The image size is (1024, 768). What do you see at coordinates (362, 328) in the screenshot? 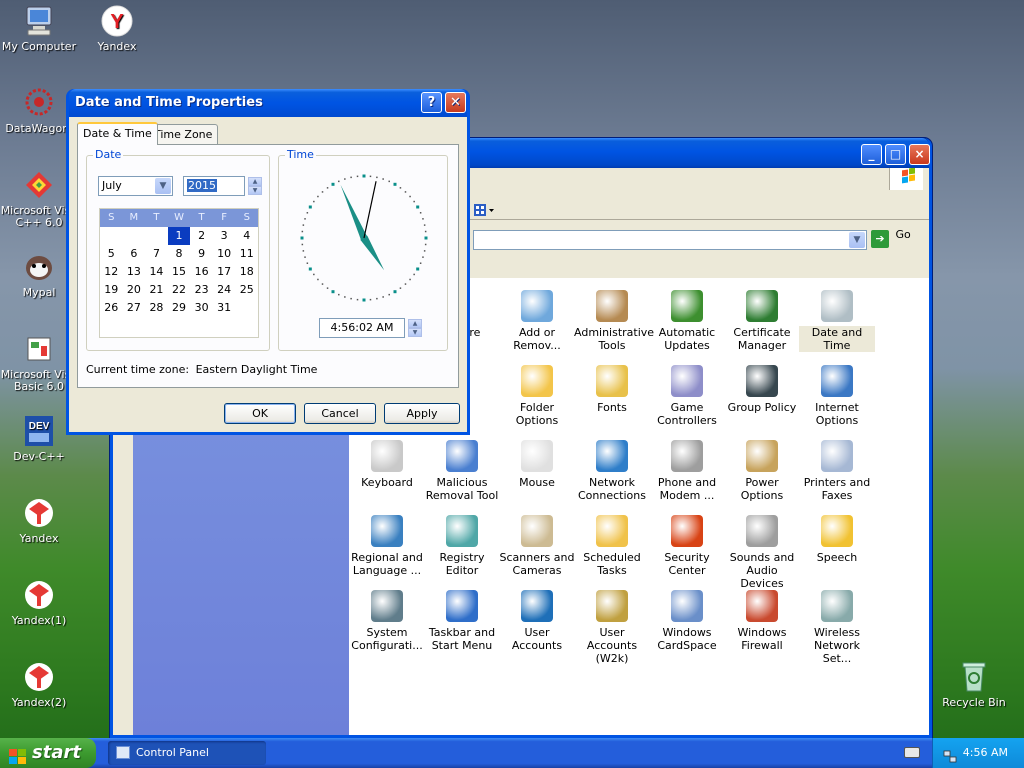
I see `time-input: 4:56:02 AM` at bounding box center [362, 328].